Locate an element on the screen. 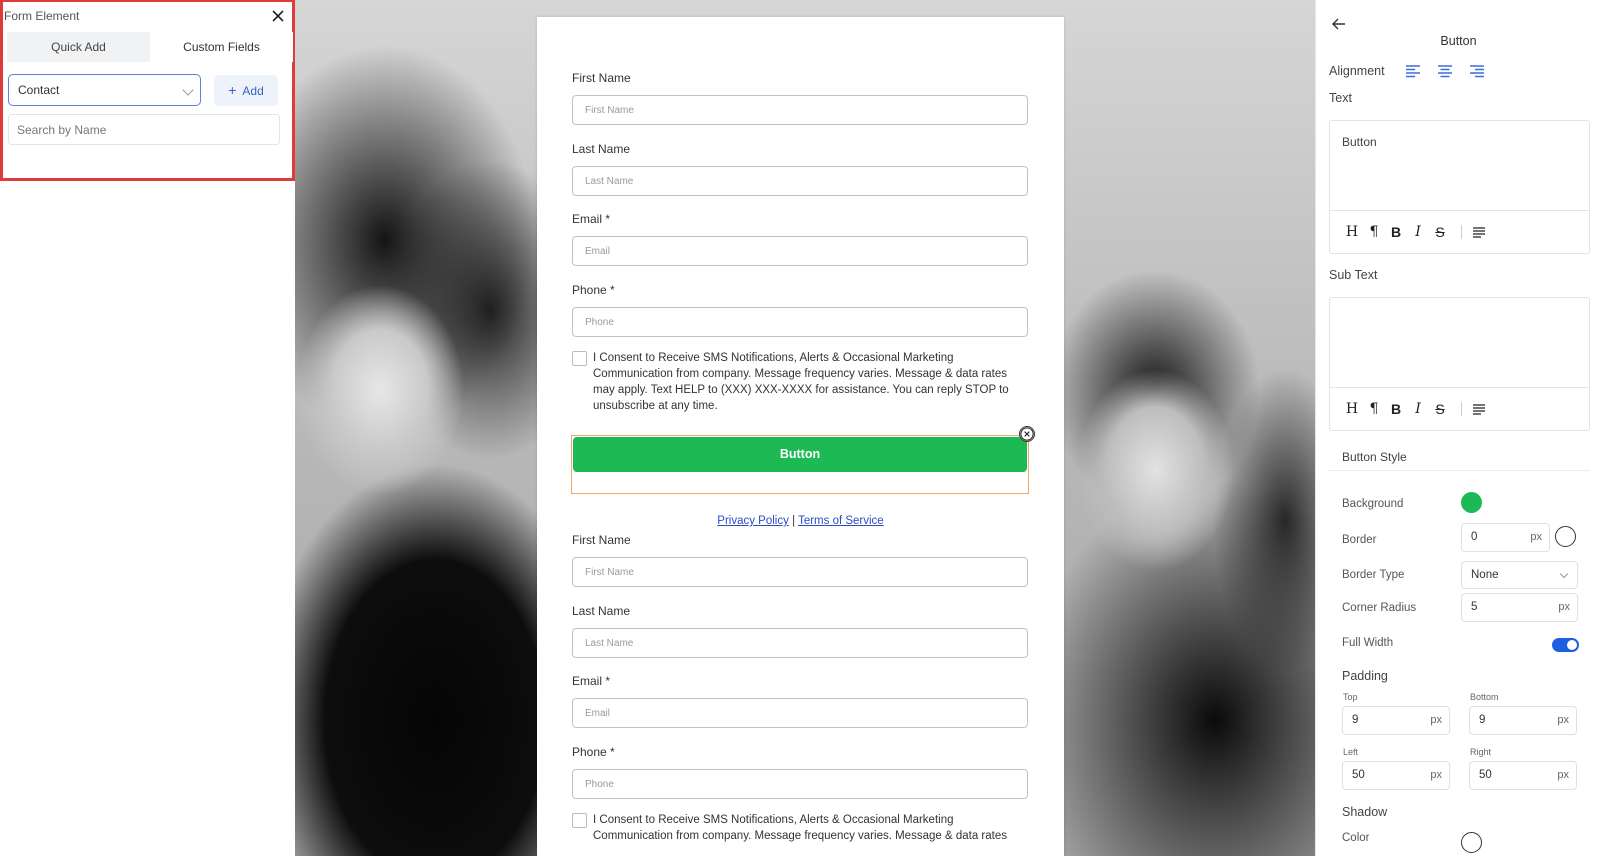 The image size is (1600, 856). tab-custom-fields: Custom Fields is located at coordinates (221, 47).